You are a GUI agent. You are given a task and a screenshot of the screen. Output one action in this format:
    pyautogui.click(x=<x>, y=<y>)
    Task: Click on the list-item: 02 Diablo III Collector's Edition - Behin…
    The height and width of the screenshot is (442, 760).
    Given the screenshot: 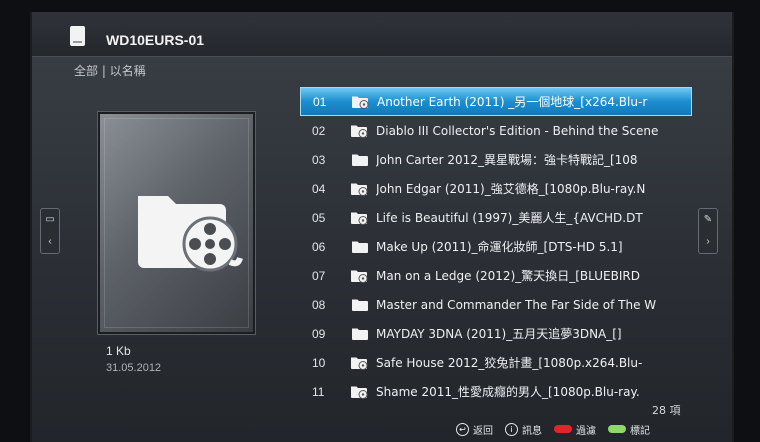 What is the action you would take?
    pyautogui.click(x=496, y=130)
    